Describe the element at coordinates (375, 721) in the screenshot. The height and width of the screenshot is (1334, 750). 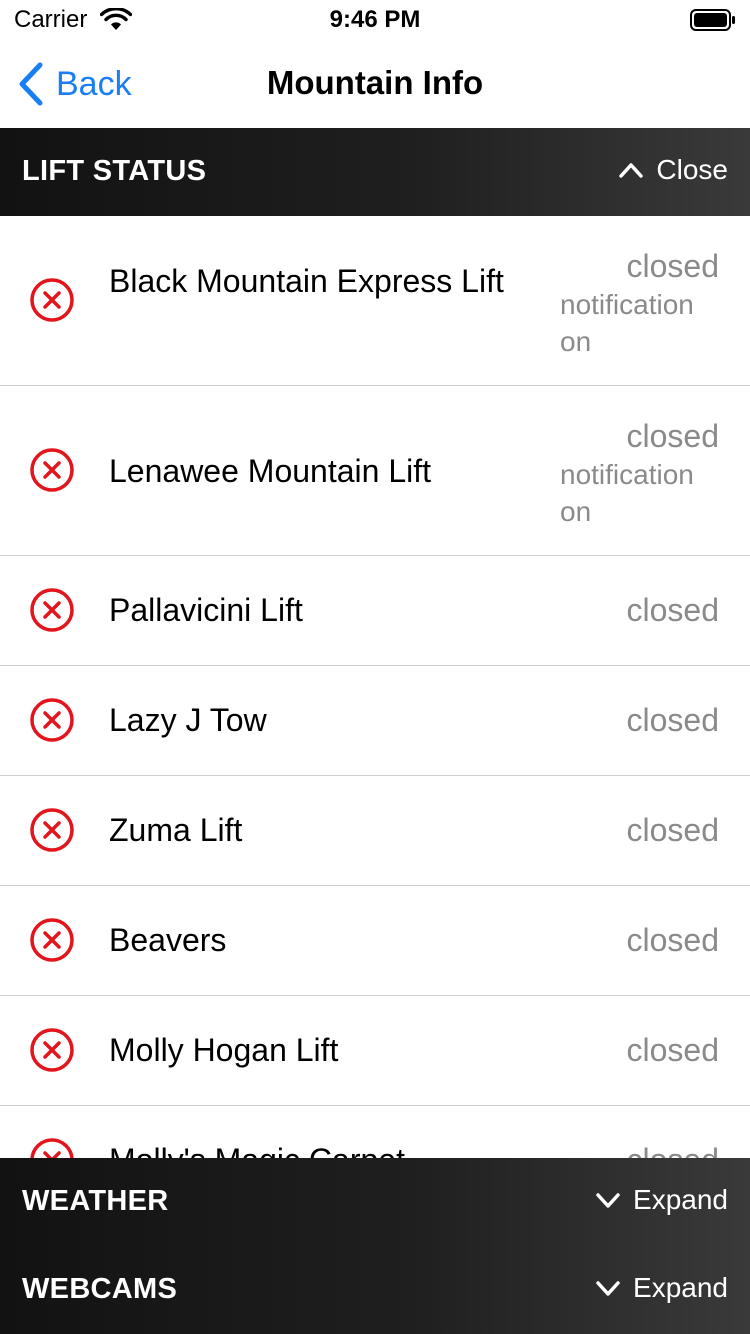
I see `lift-row: Lazy J Tow closed` at that location.